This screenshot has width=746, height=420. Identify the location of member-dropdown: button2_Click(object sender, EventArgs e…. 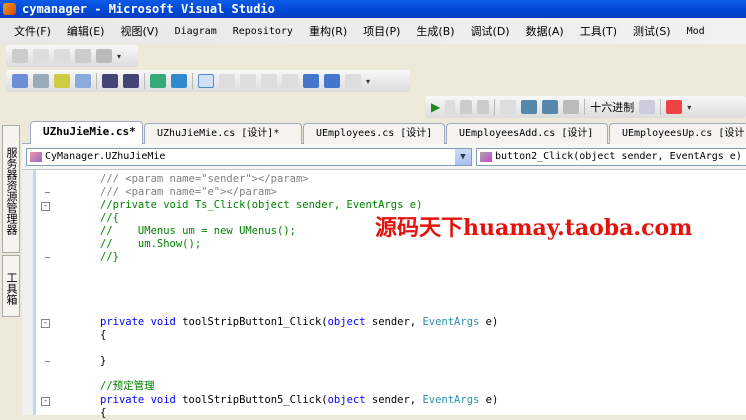
(611, 157).